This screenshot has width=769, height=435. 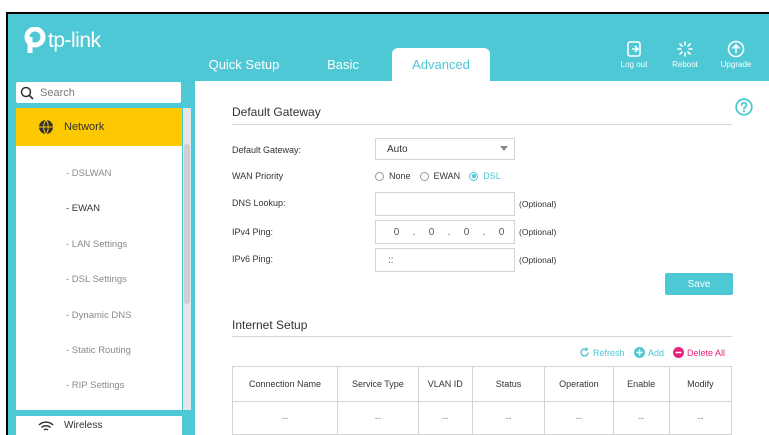 What do you see at coordinates (501, 232) in the screenshot?
I see `ipv4-octet-4: 0` at bounding box center [501, 232].